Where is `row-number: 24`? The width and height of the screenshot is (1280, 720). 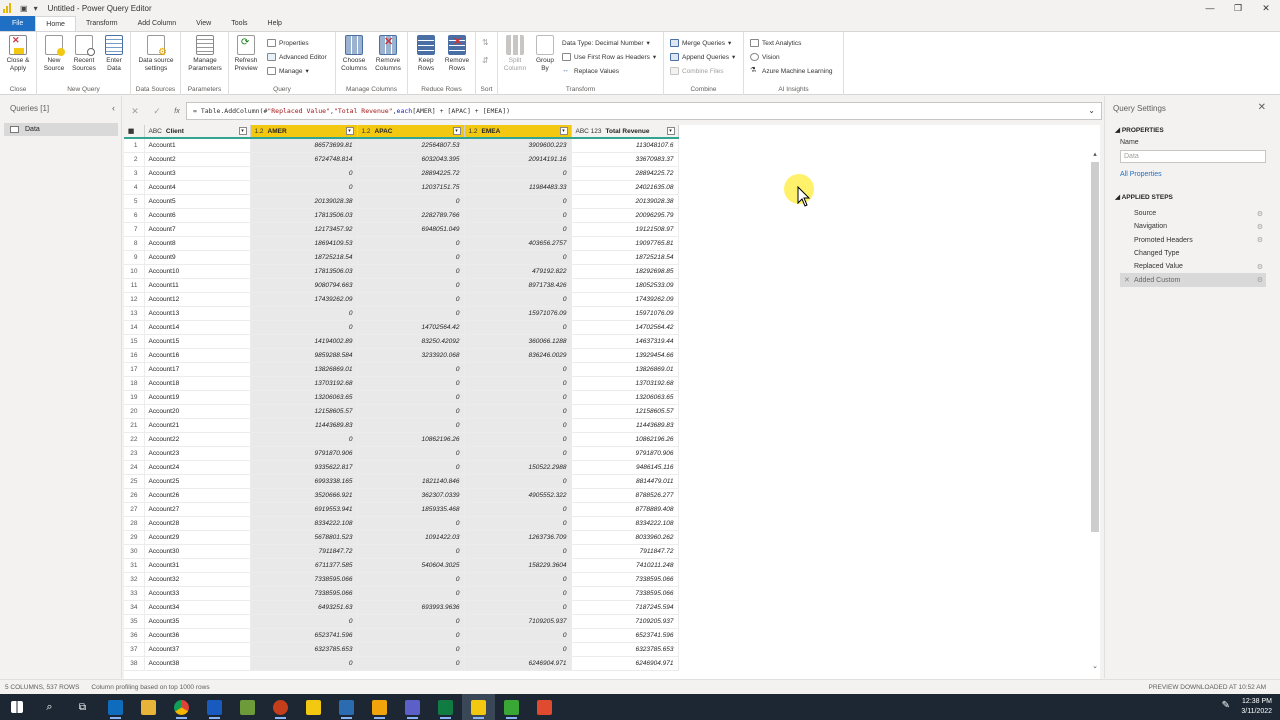
row-number: 24 is located at coordinates (134, 467).